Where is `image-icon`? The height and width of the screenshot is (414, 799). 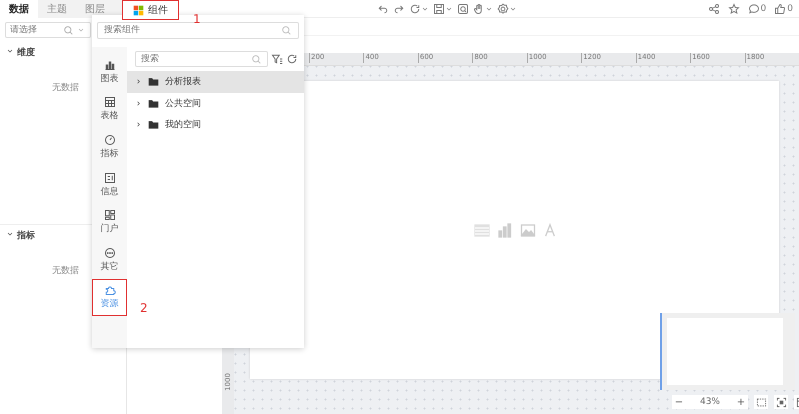 image-icon is located at coordinates (527, 230).